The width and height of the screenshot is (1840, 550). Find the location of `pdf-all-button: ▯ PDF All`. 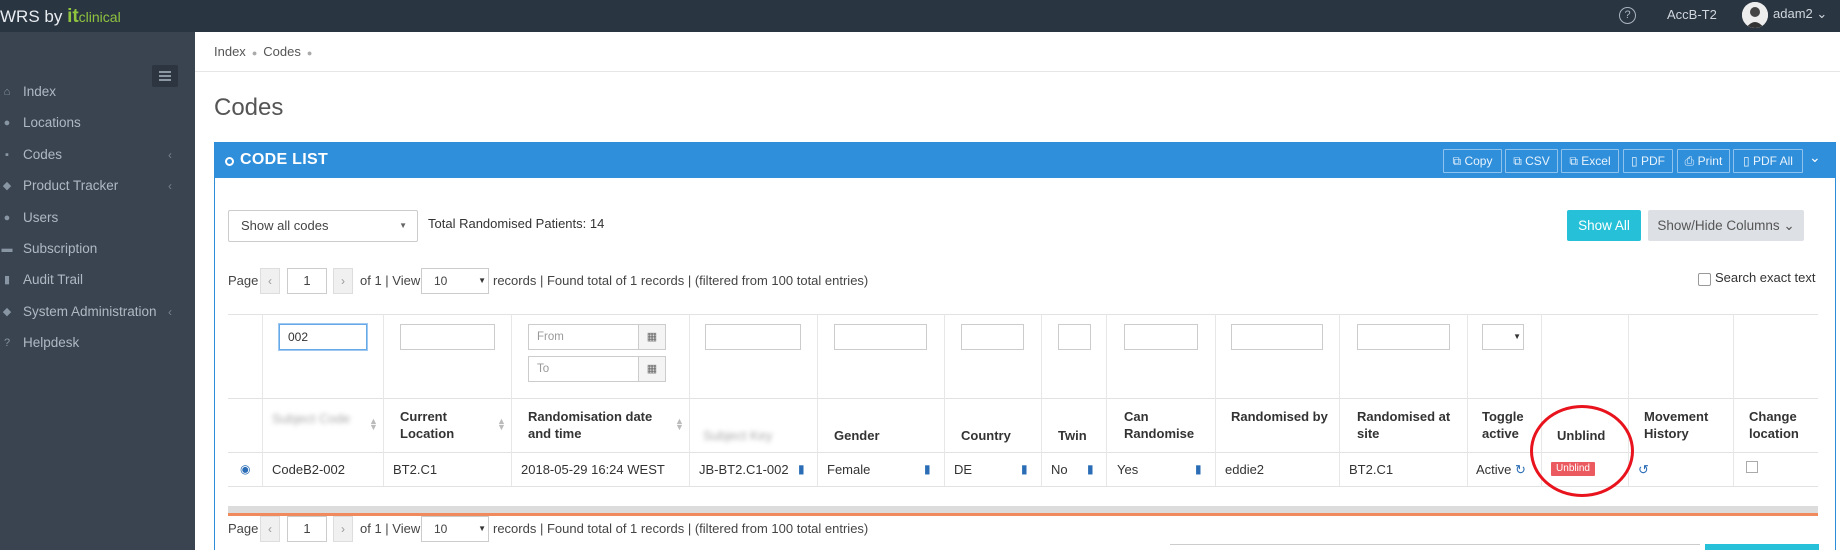

pdf-all-button: ▯ PDF All is located at coordinates (1768, 161).